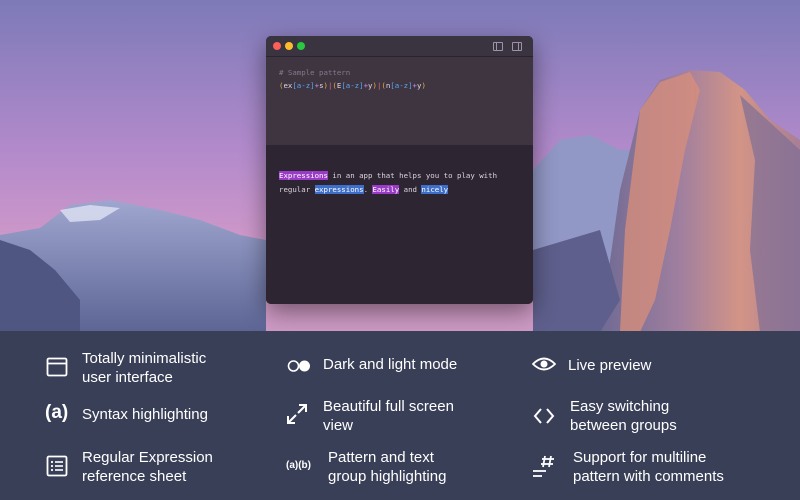  What do you see at coordinates (187, 368) in the screenshot?
I see `feature-minimal-ui: Totally minimalistic user interface` at bounding box center [187, 368].